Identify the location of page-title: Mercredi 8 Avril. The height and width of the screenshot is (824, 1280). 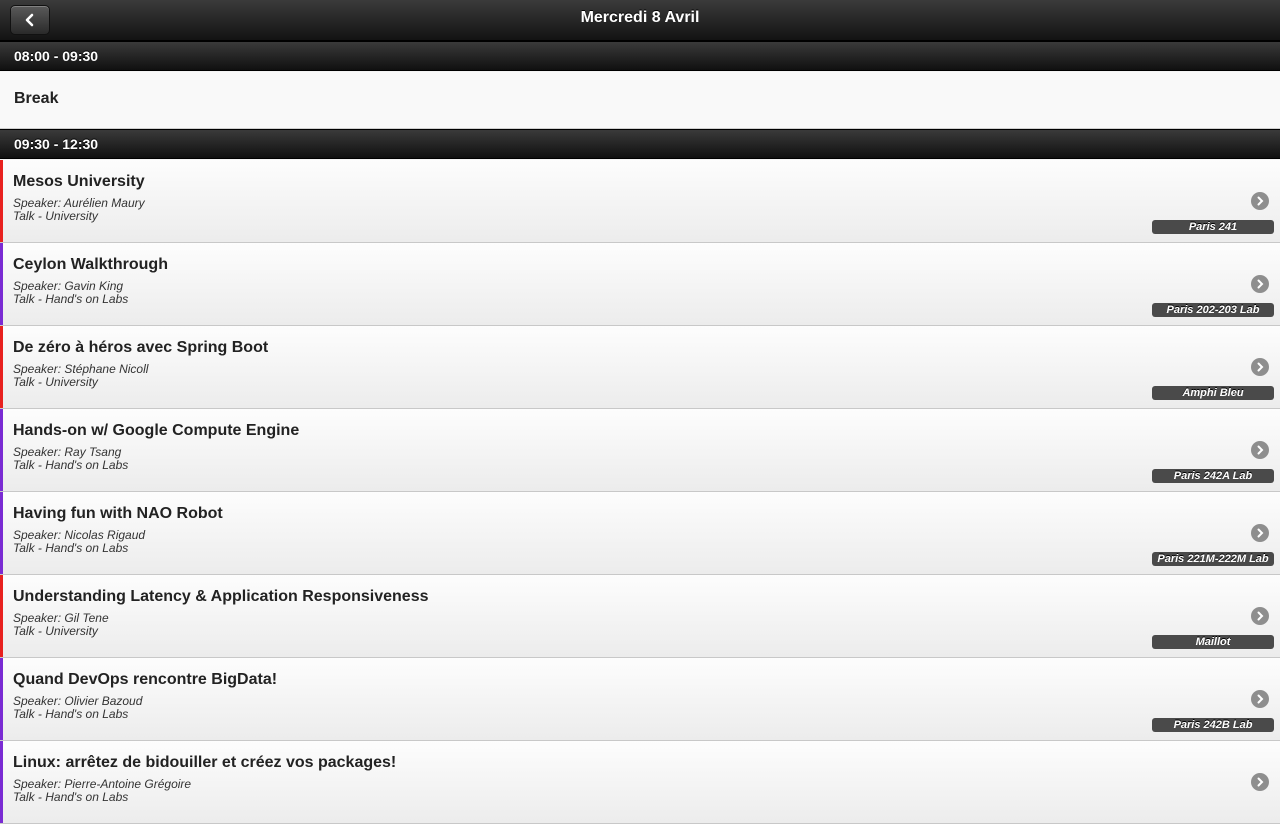
(640, 17).